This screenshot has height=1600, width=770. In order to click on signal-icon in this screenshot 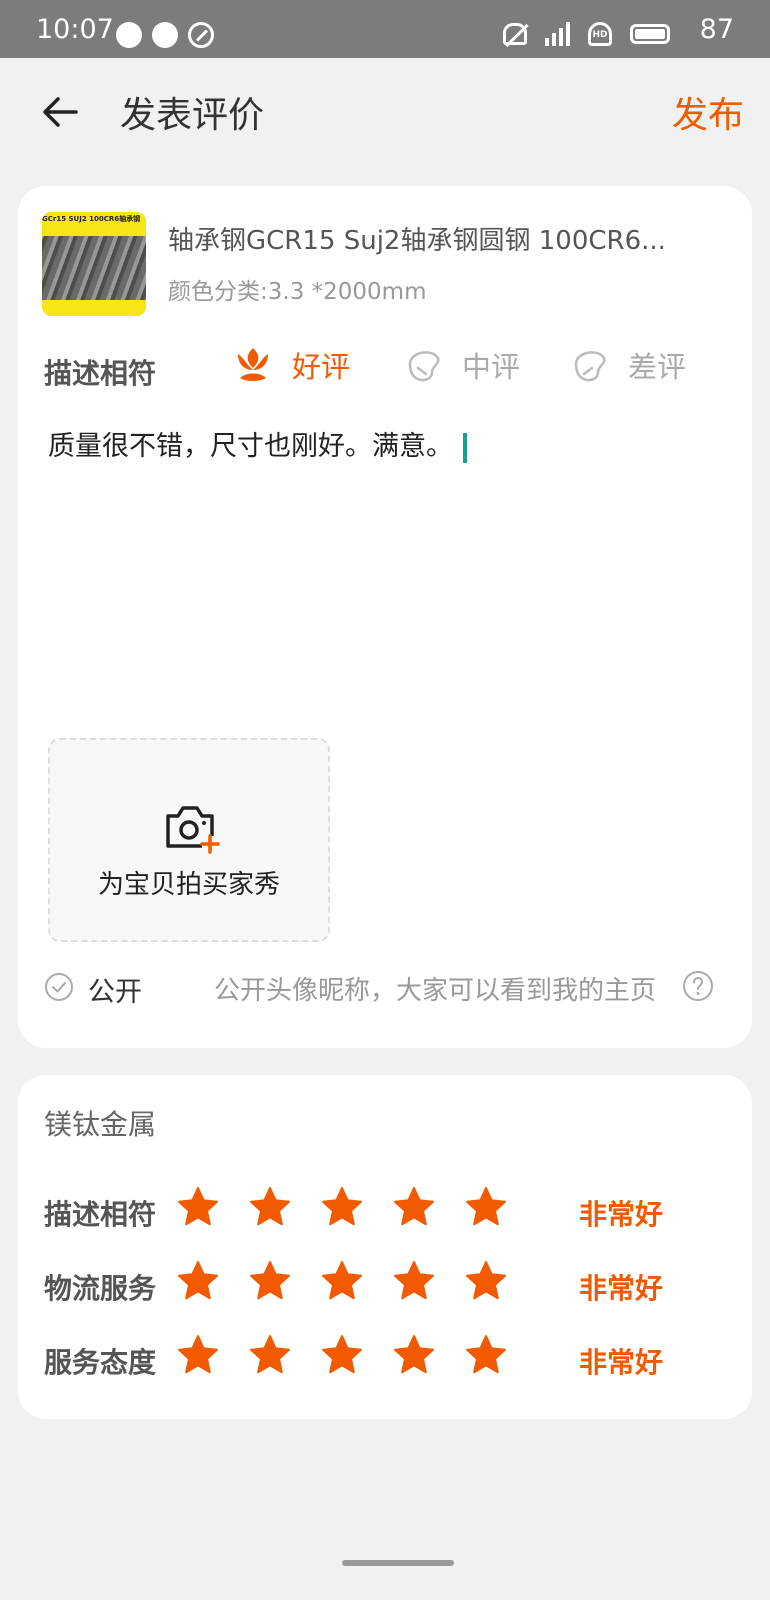, I will do `click(557, 34)`.